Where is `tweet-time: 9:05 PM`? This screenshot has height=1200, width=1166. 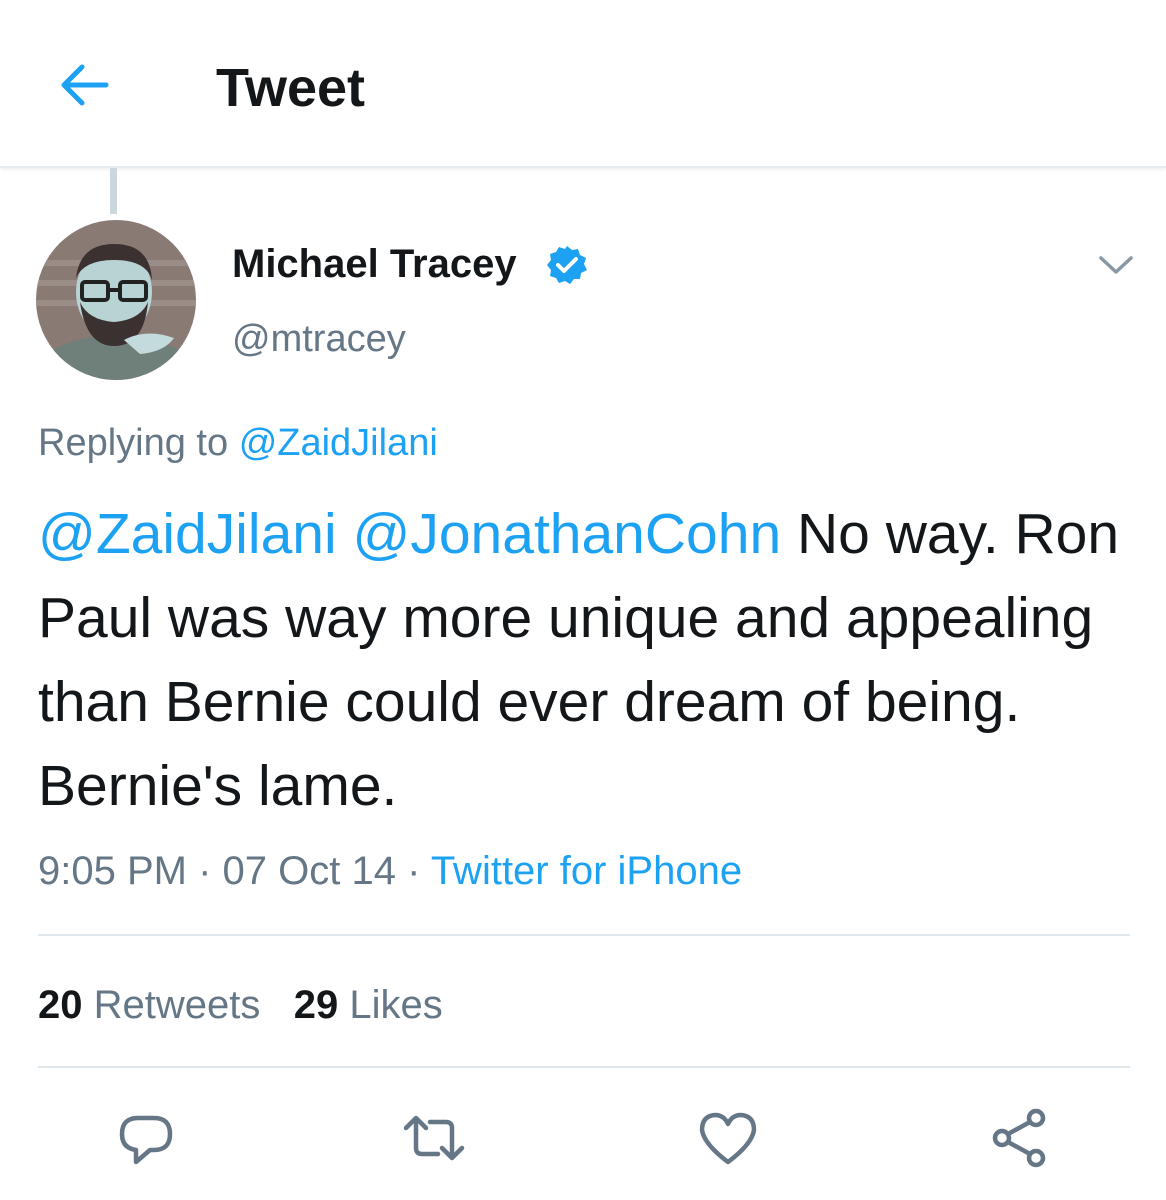 tweet-time: 9:05 PM is located at coordinates (112, 871).